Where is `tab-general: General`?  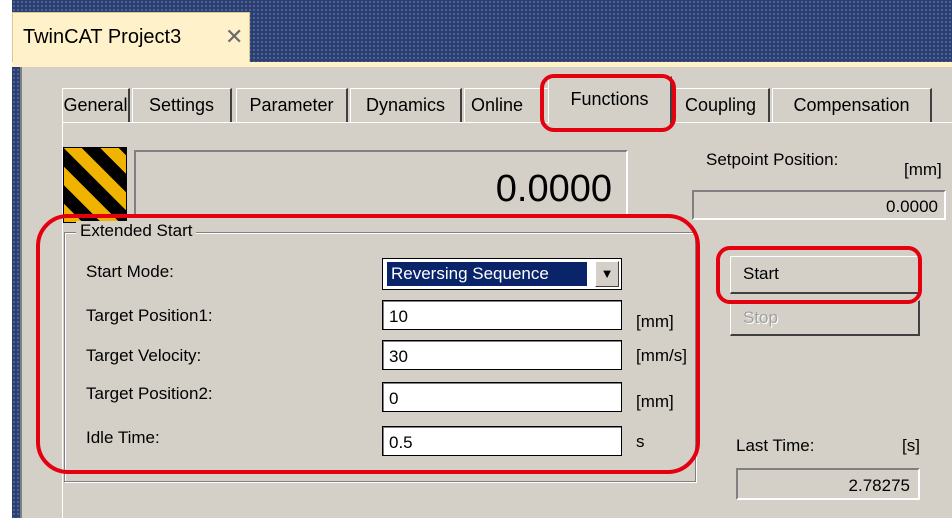
tab-general: General is located at coordinates (96, 106).